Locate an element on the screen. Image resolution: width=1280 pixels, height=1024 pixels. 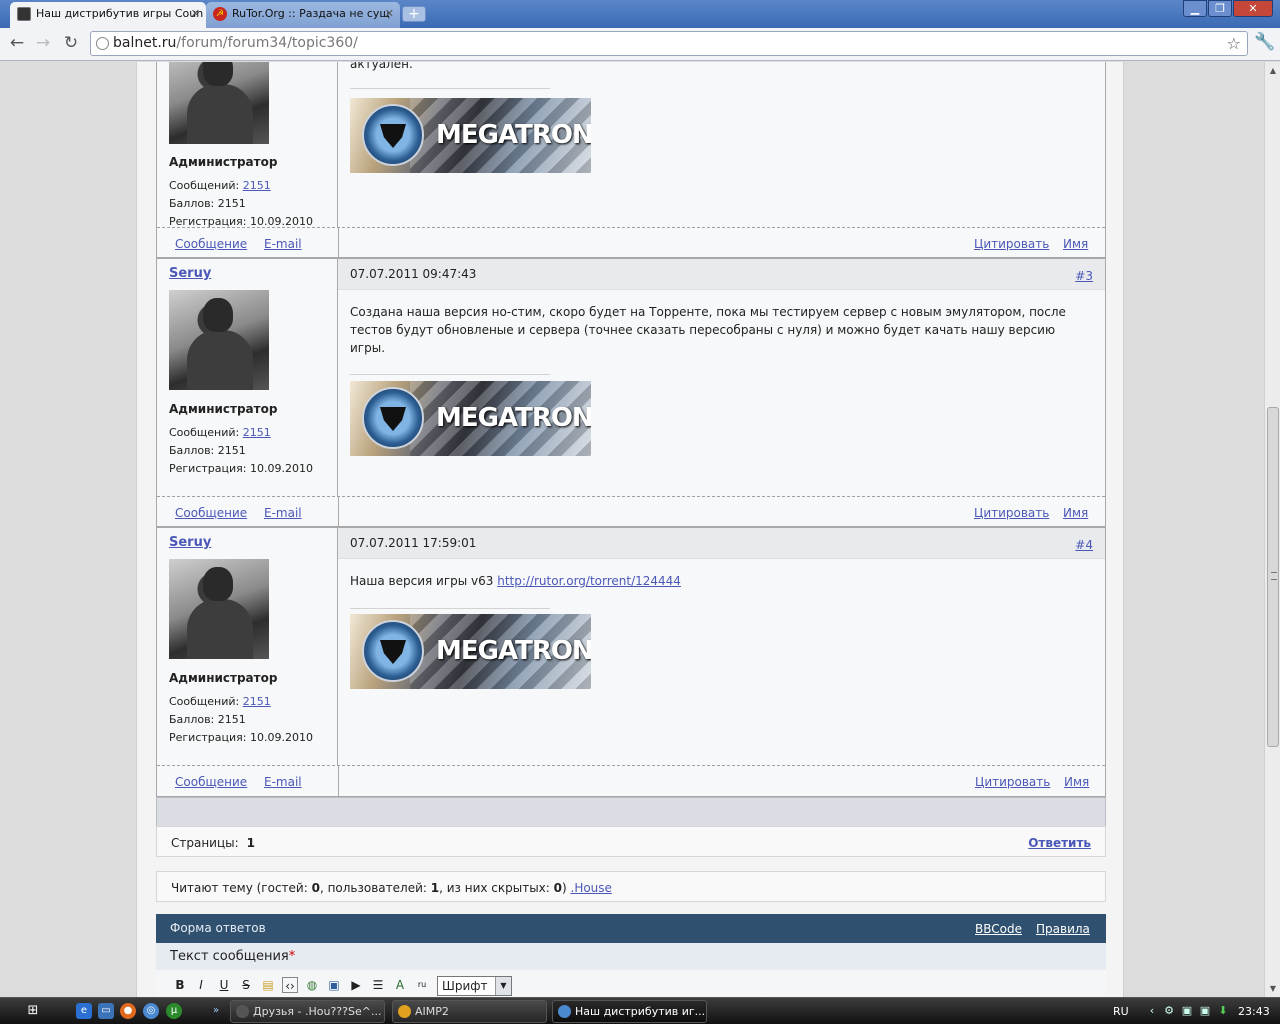
code-icon: ‹› is located at coordinates (290, 985).